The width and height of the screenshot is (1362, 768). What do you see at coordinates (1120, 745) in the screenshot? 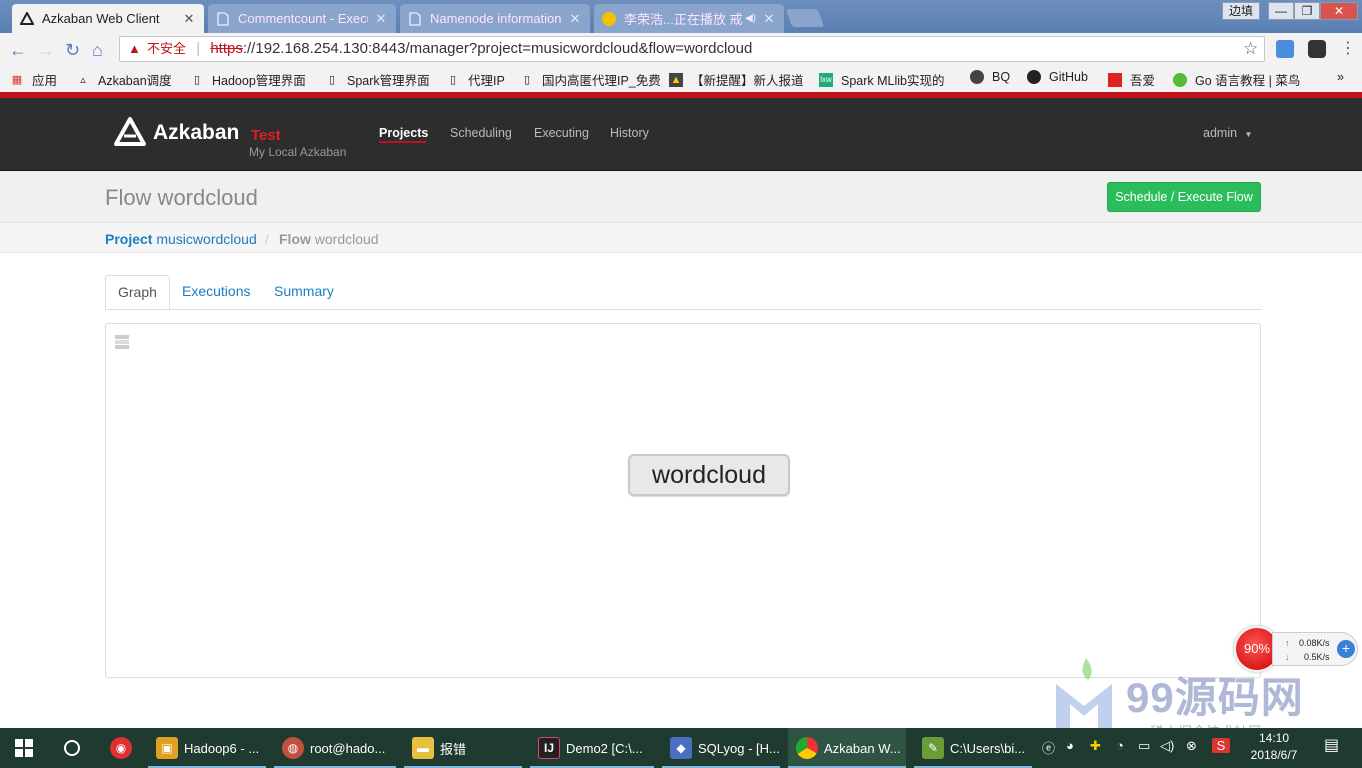
I see `tray-wifi-icon: ◔` at bounding box center [1120, 745].